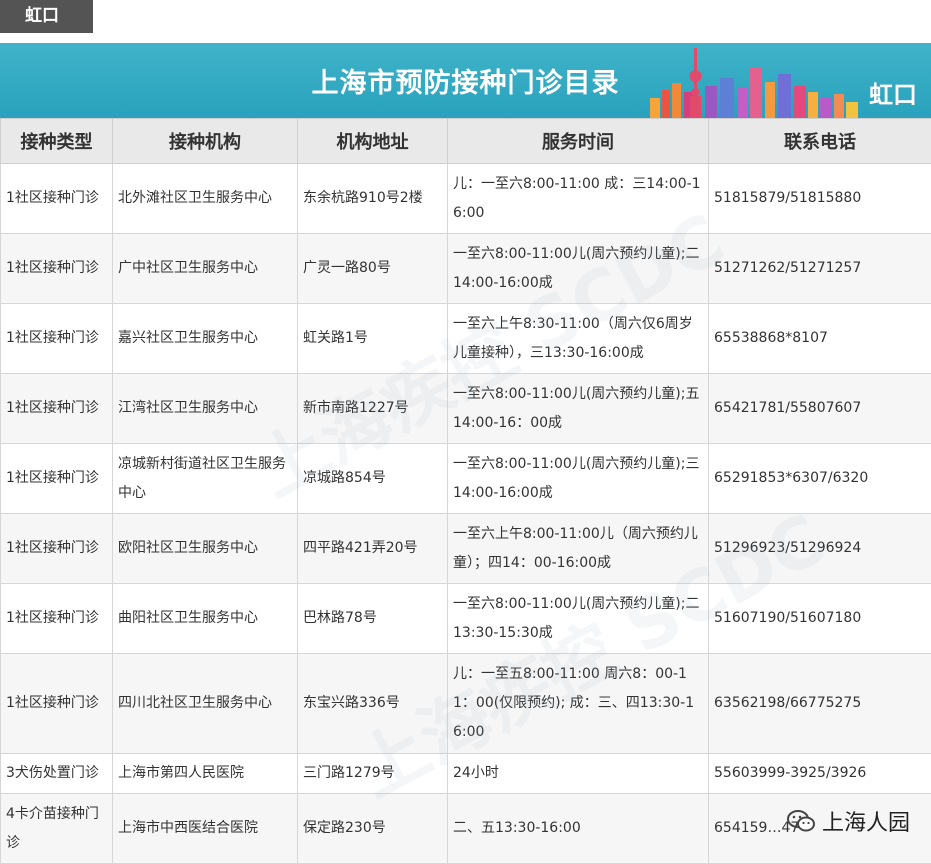 Image resolution: width=931 pixels, height=864 pixels. Describe the element at coordinates (820, 339) in the screenshot. I see `cell-phone: 65538868*8107` at that location.